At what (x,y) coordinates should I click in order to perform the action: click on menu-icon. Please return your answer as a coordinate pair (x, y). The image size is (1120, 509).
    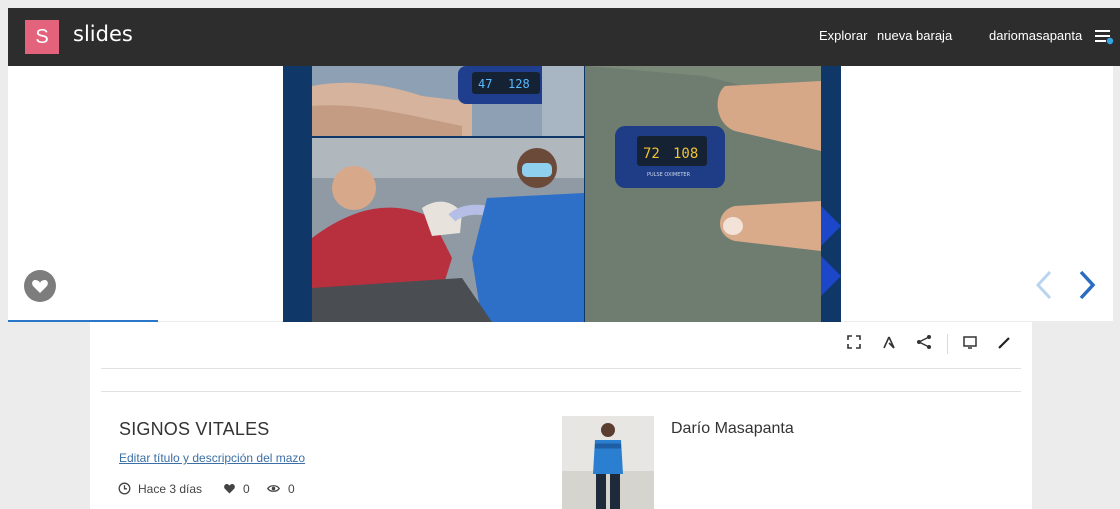
    Looking at the image, I should click on (1104, 36).